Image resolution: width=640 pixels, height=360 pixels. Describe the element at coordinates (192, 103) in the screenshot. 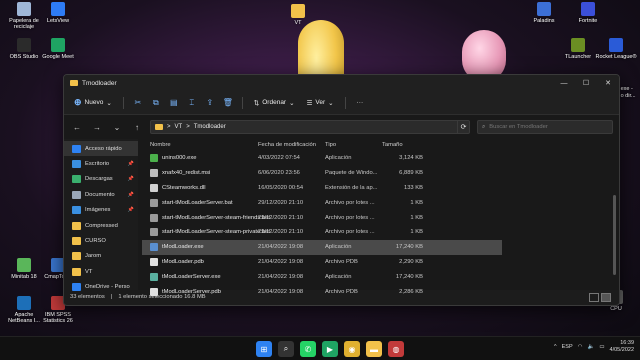

I see `rename-icon: ⌶` at that location.